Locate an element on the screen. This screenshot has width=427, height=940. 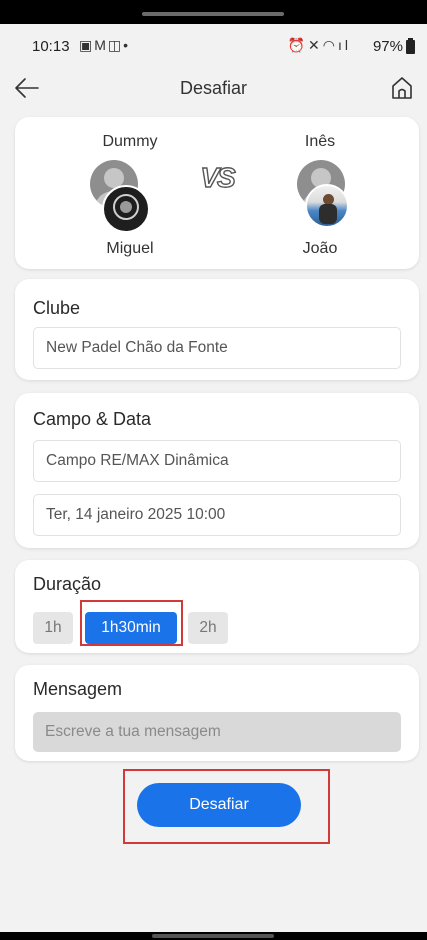
app-header: Desafiar is located at coordinates (213, 89).